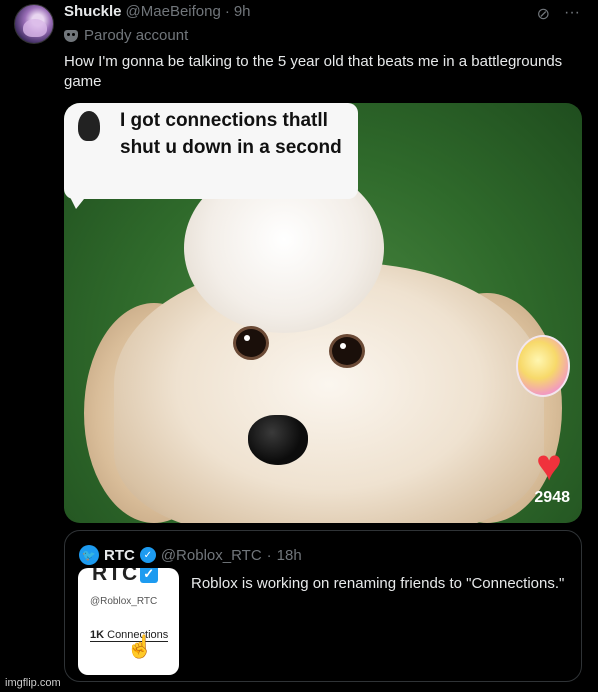 The width and height of the screenshot is (598, 692). Describe the element at coordinates (149, 575) in the screenshot. I see `check-icon: ✓` at that location.